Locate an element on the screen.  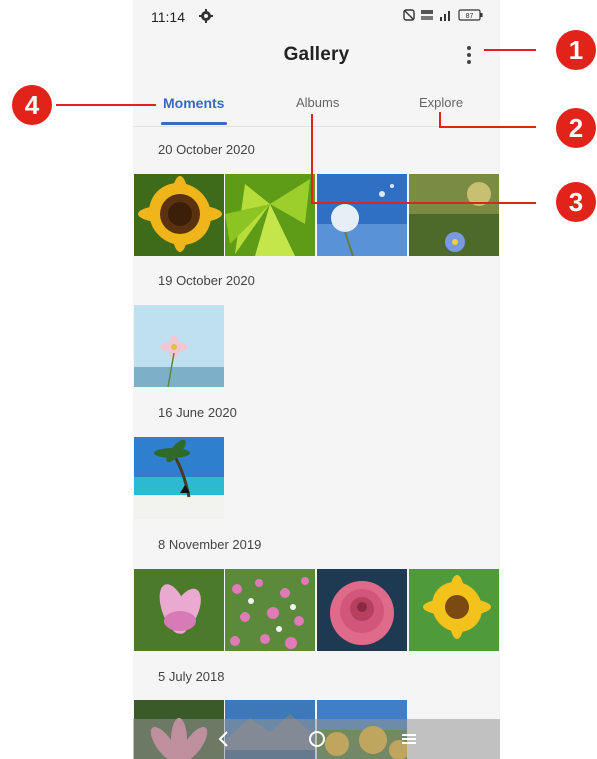
status-time: 11:14 is located at coordinates (168, 17).